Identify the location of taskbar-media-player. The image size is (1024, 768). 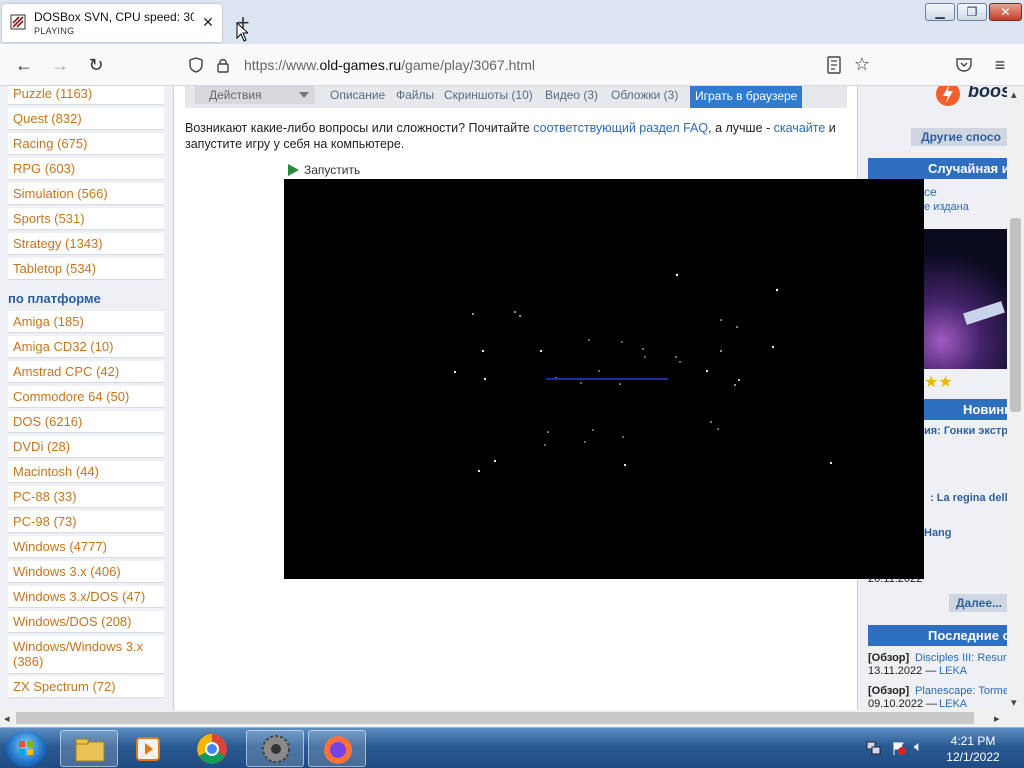
(149, 748).